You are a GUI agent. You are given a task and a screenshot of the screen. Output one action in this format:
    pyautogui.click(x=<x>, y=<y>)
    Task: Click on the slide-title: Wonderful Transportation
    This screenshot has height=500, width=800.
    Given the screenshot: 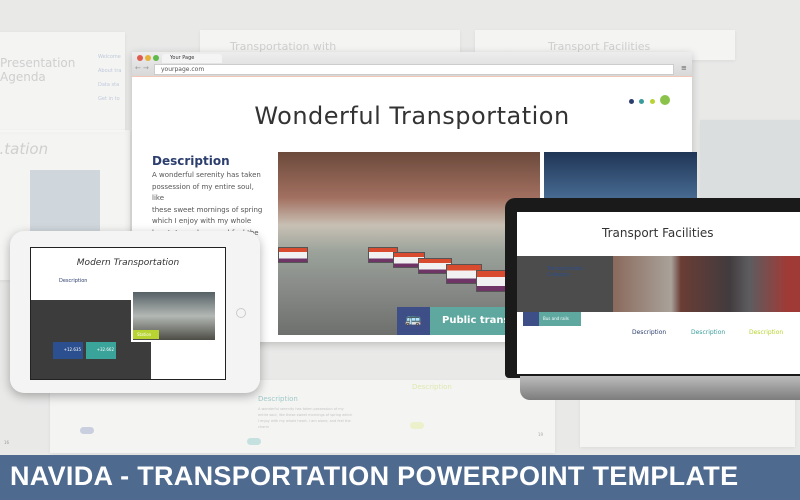 What is the action you would take?
    pyautogui.click(x=412, y=116)
    